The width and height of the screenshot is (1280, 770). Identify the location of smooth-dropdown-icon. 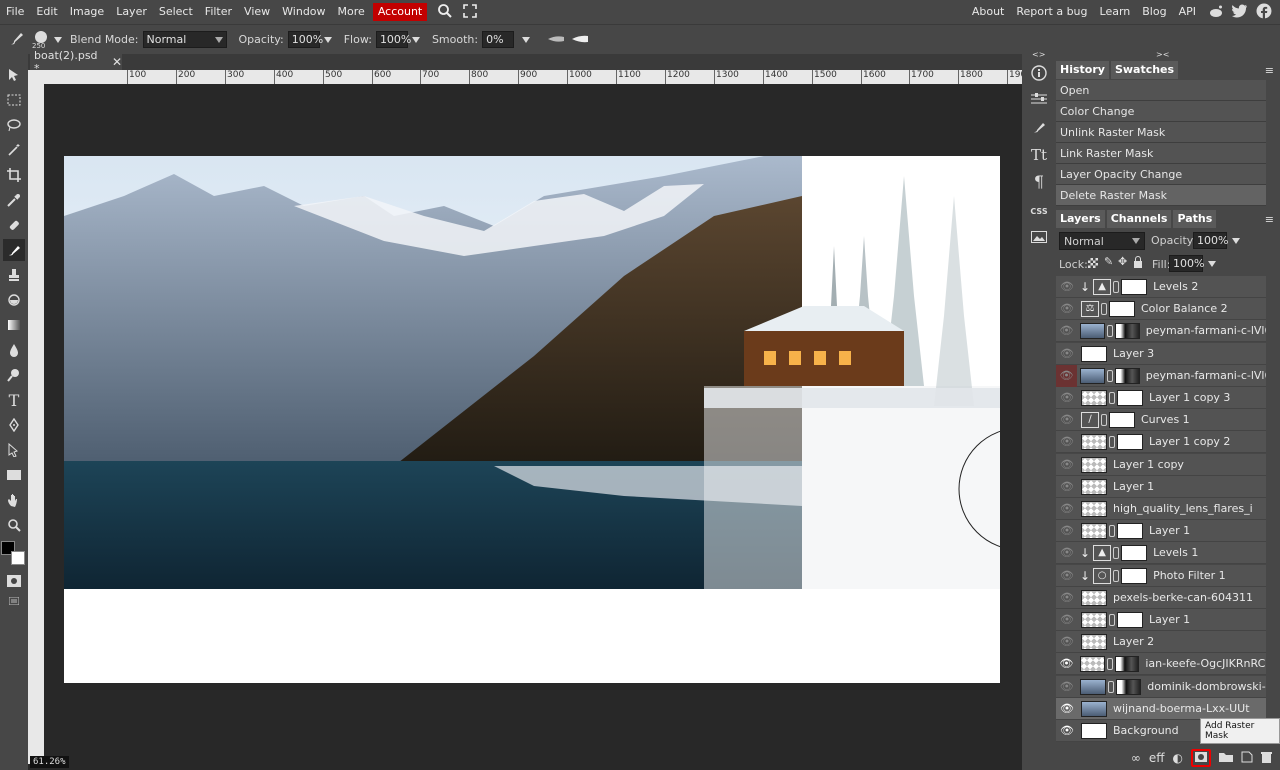
(526, 39).